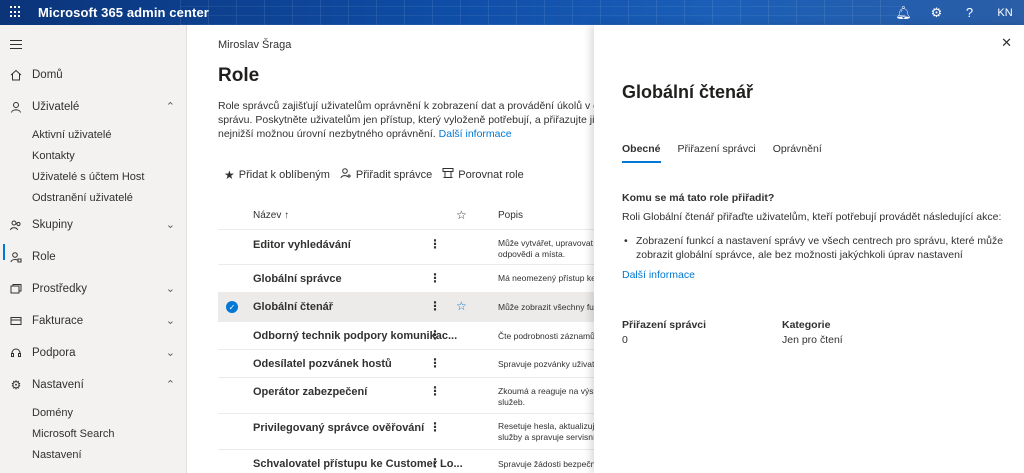  Describe the element at coordinates (54, 353) in the screenshot. I see `nav-item-label: Podpora` at that location.